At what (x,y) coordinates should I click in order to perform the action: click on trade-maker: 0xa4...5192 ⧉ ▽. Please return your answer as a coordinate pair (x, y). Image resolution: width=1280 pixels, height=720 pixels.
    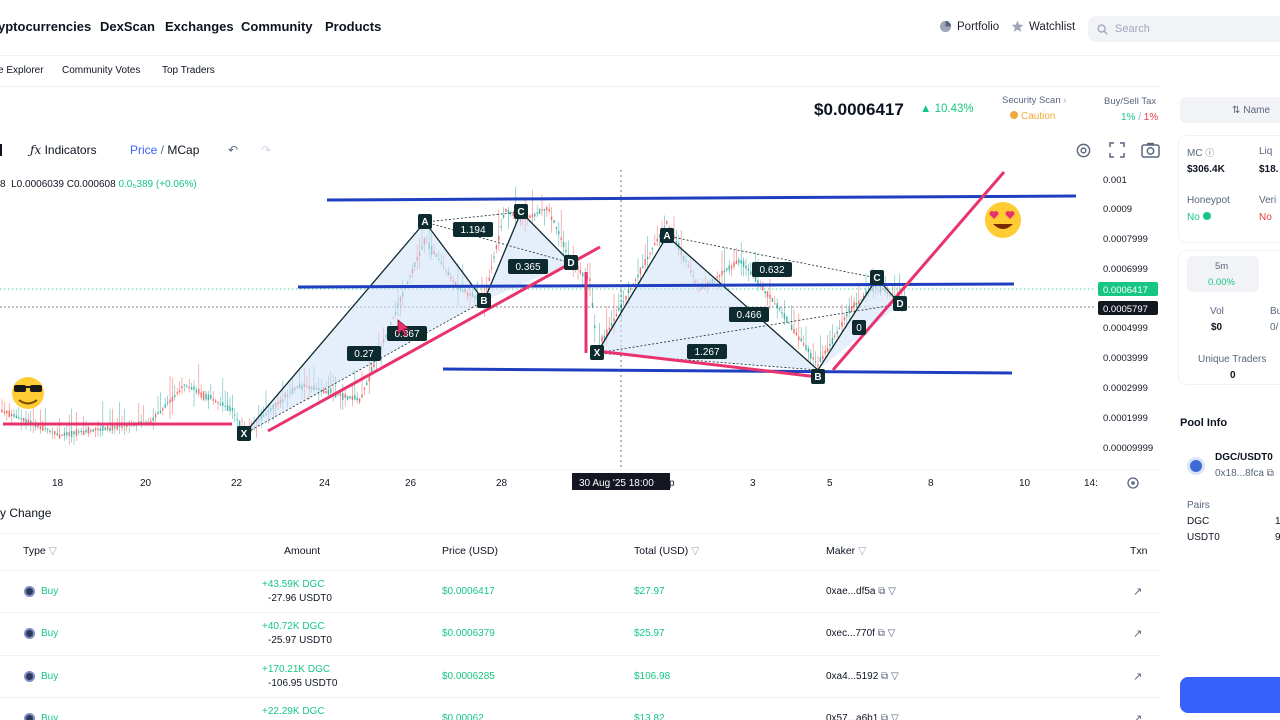
    Looking at the image, I should click on (862, 676).